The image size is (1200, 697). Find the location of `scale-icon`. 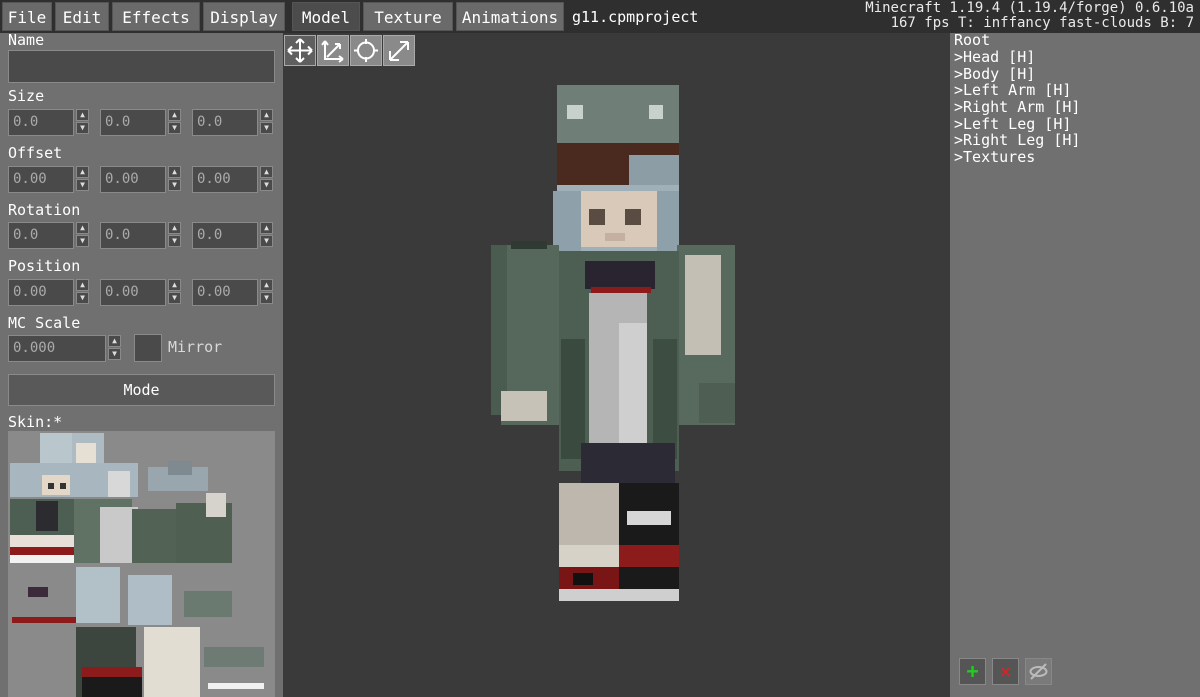

scale-icon is located at coordinates (399, 51).